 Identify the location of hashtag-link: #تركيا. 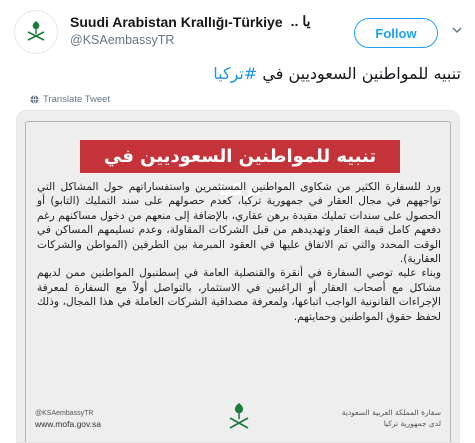
(235, 73).